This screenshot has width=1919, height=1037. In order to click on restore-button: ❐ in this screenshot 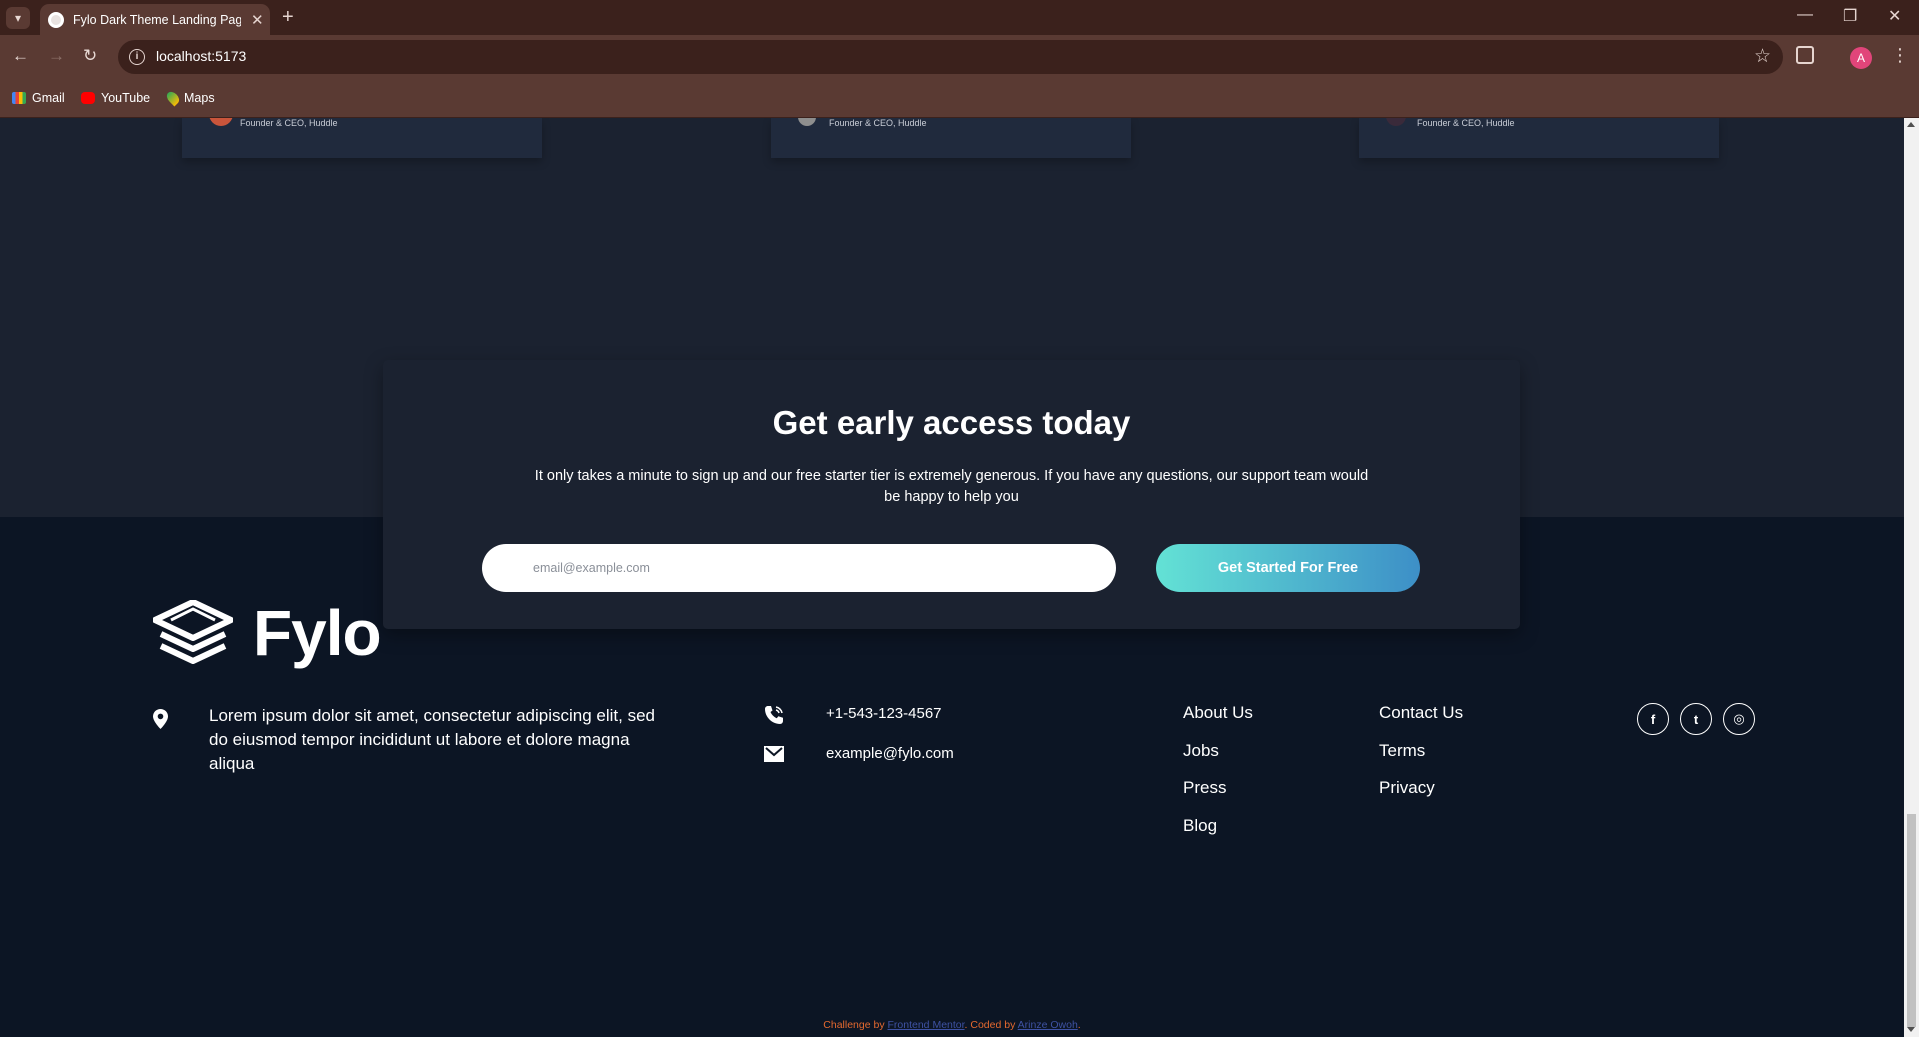, I will do `click(1850, 16)`.